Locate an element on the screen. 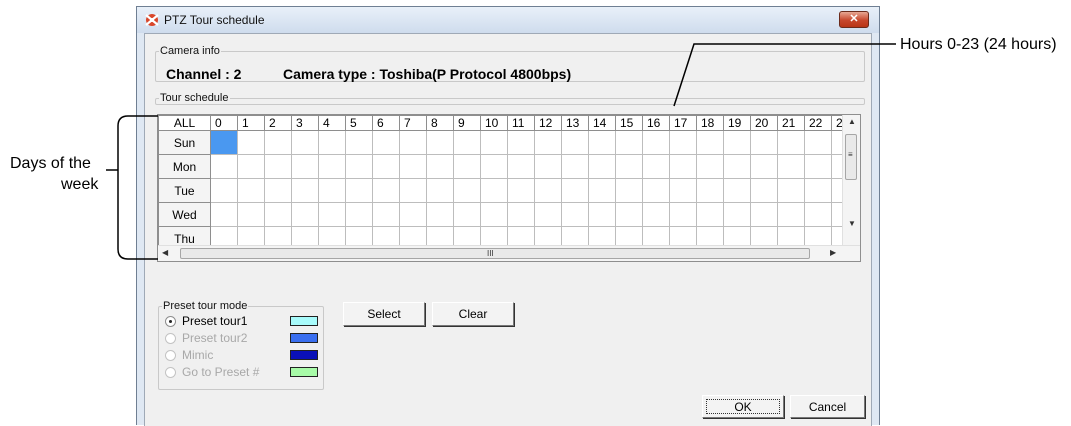 This screenshot has width=1071, height=426. all-button: ALL is located at coordinates (184, 123).